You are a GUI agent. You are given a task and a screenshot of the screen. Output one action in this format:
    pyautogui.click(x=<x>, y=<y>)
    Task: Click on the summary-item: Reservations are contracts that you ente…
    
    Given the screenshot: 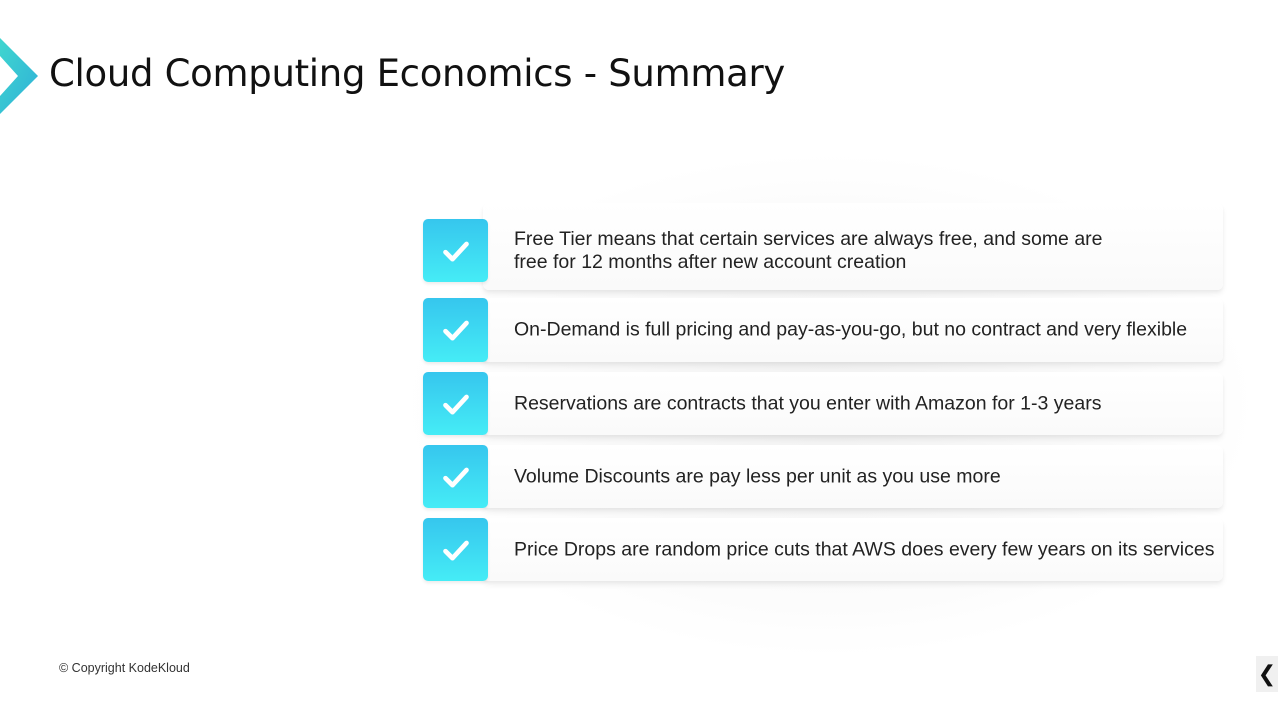 What is the action you would take?
    pyautogui.click(x=823, y=403)
    